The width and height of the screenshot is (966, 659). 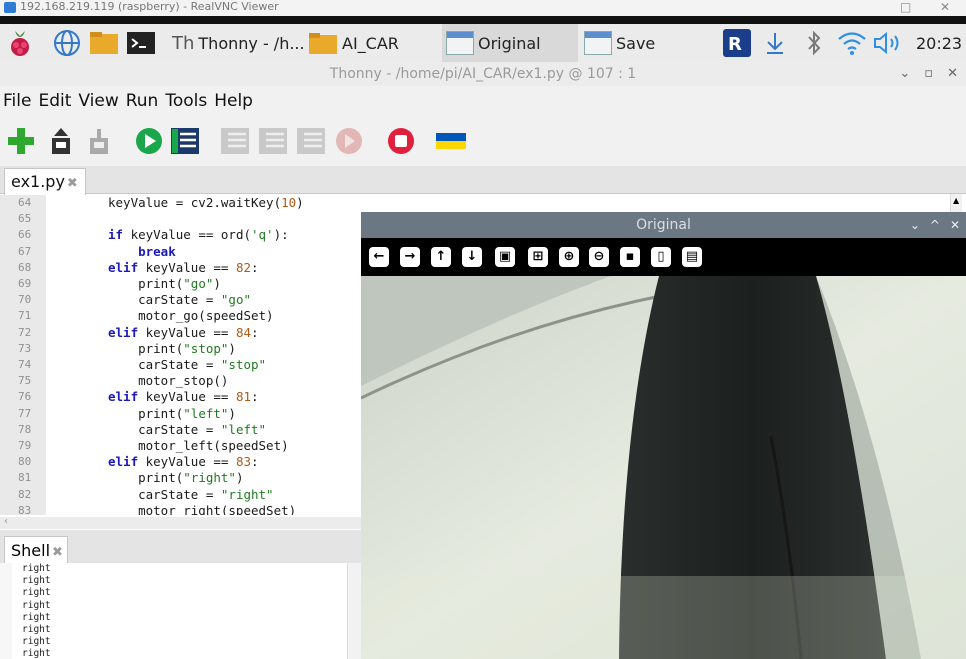 I want to click on new-file-icon, so click(x=21, y=141).